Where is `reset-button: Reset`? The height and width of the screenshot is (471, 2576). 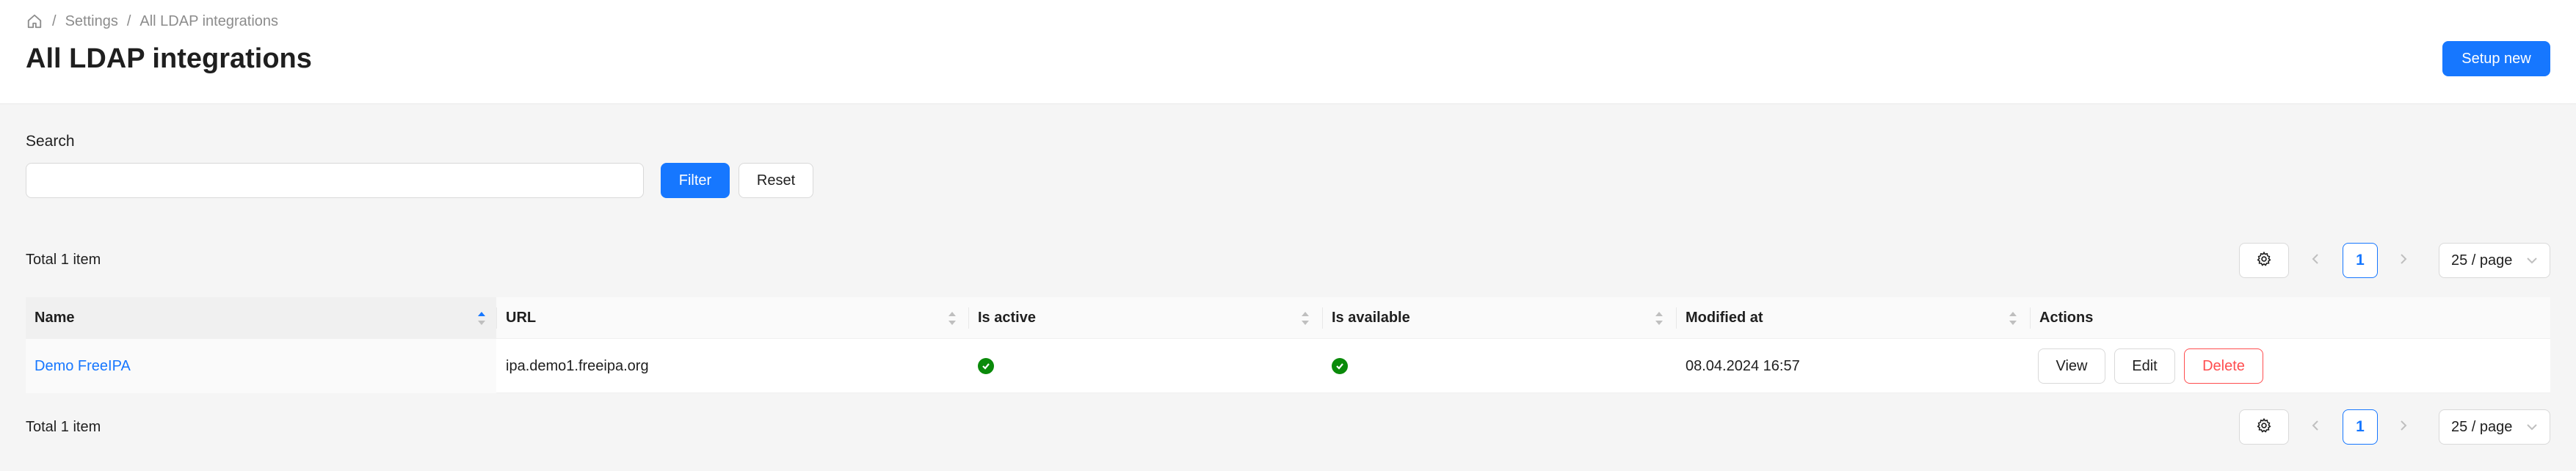 reset-button: Reset is located at coordinates (776, 180).